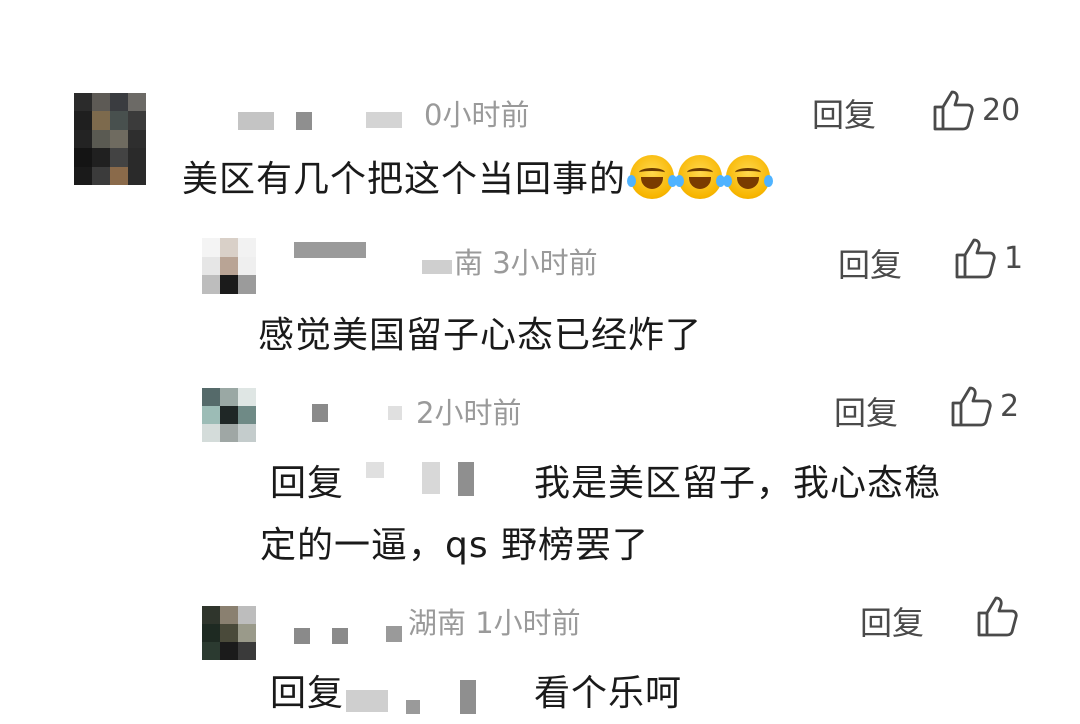 The height and width of the screenshot is (724, 1080). I want to click on like-button: 20, so click(976, 110).